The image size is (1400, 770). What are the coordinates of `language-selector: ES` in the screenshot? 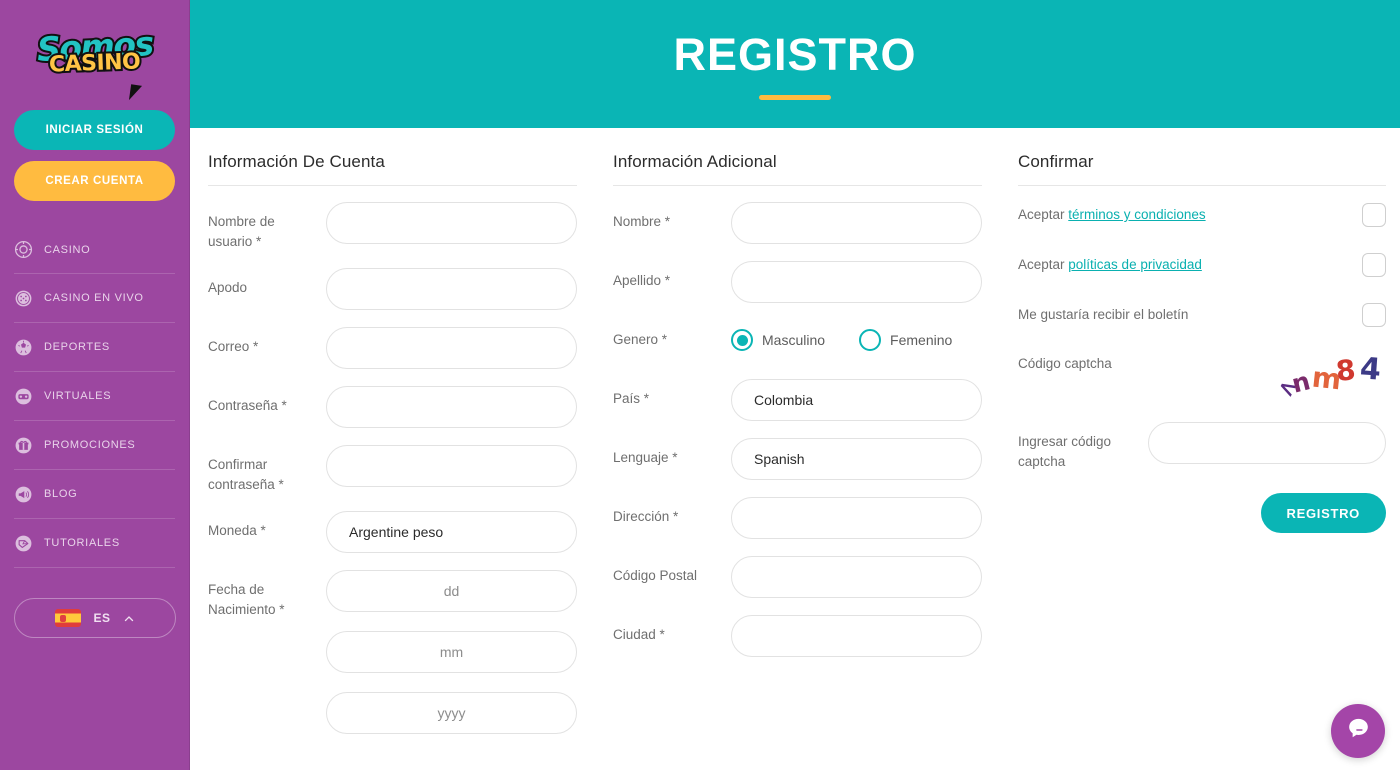 It's located at (95, 618).